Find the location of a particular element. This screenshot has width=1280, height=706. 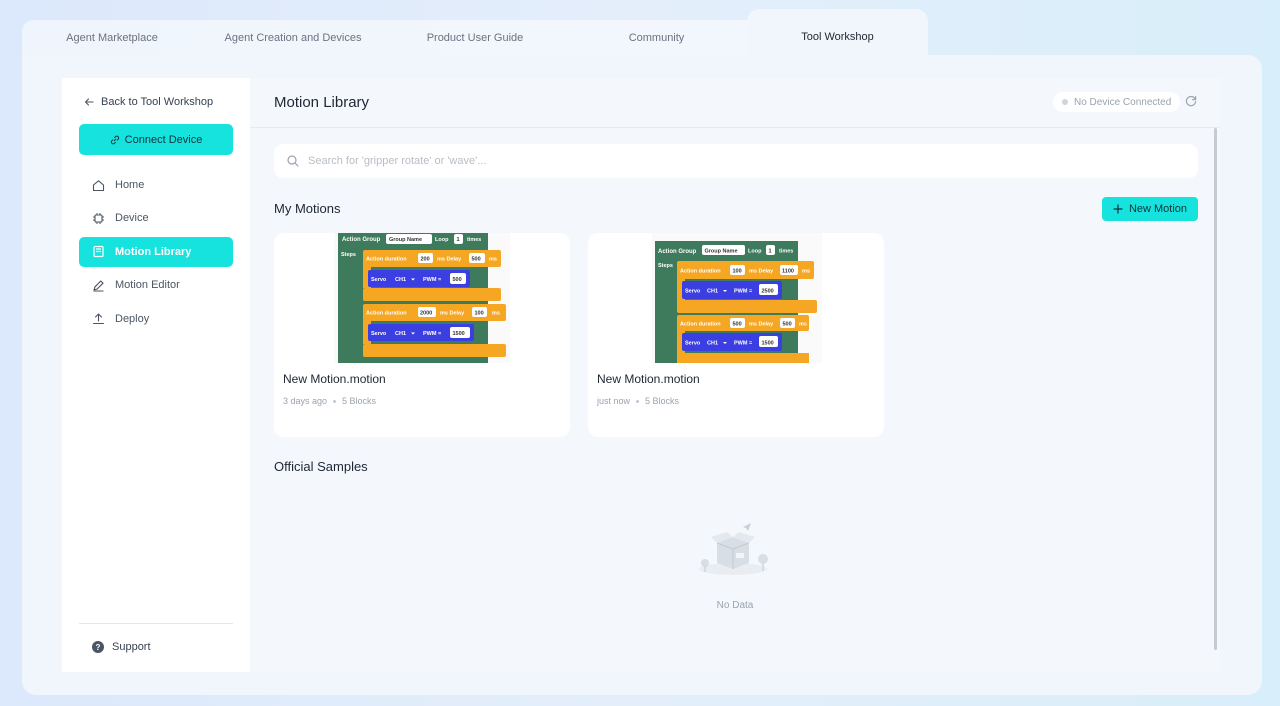

sidebar-item-home: Home is located at coordinates (156, 185).